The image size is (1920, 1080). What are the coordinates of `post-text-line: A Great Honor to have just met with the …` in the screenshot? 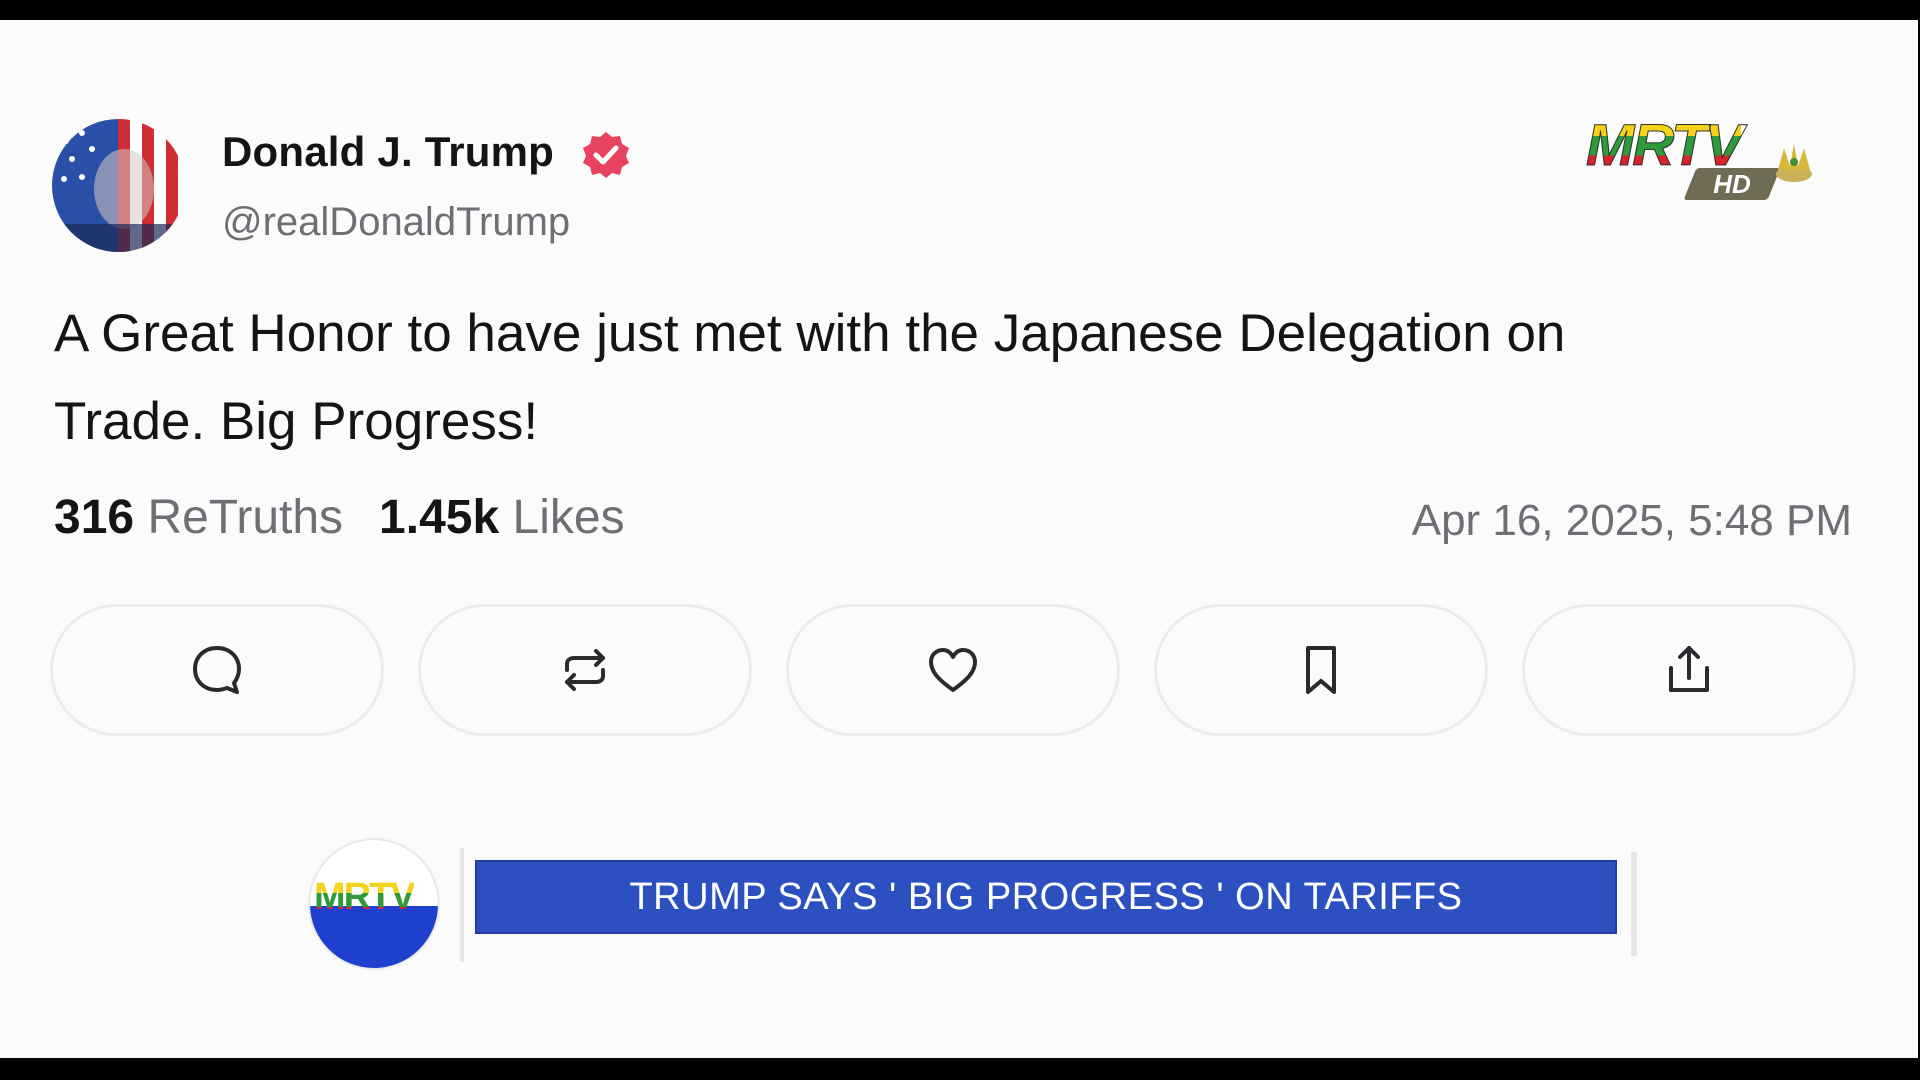 It's located at (810, 333).